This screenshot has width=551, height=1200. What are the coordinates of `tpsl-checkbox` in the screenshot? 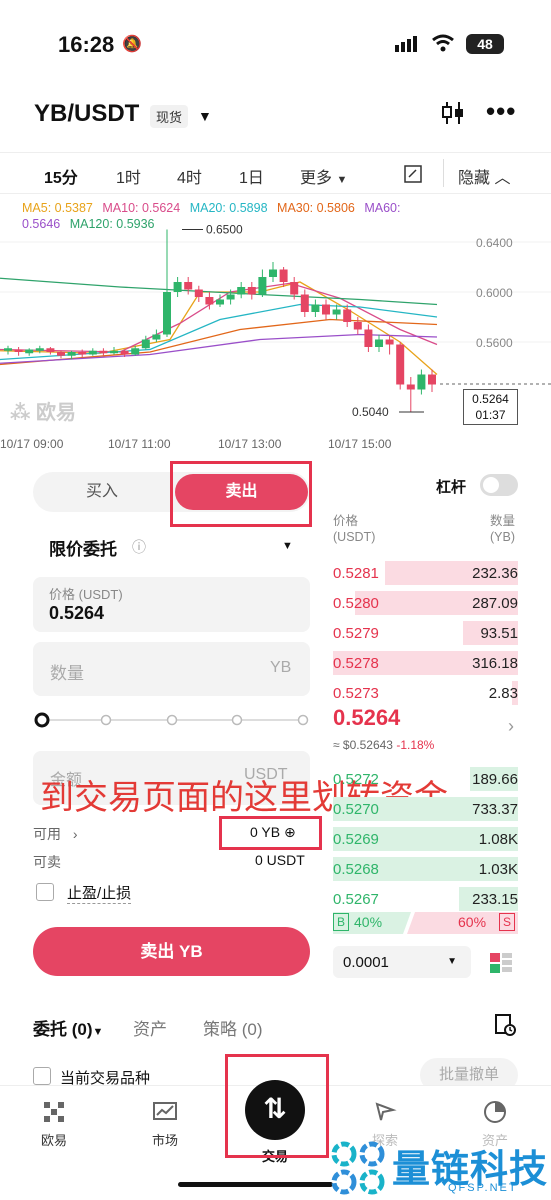 It's located at (45, 892).